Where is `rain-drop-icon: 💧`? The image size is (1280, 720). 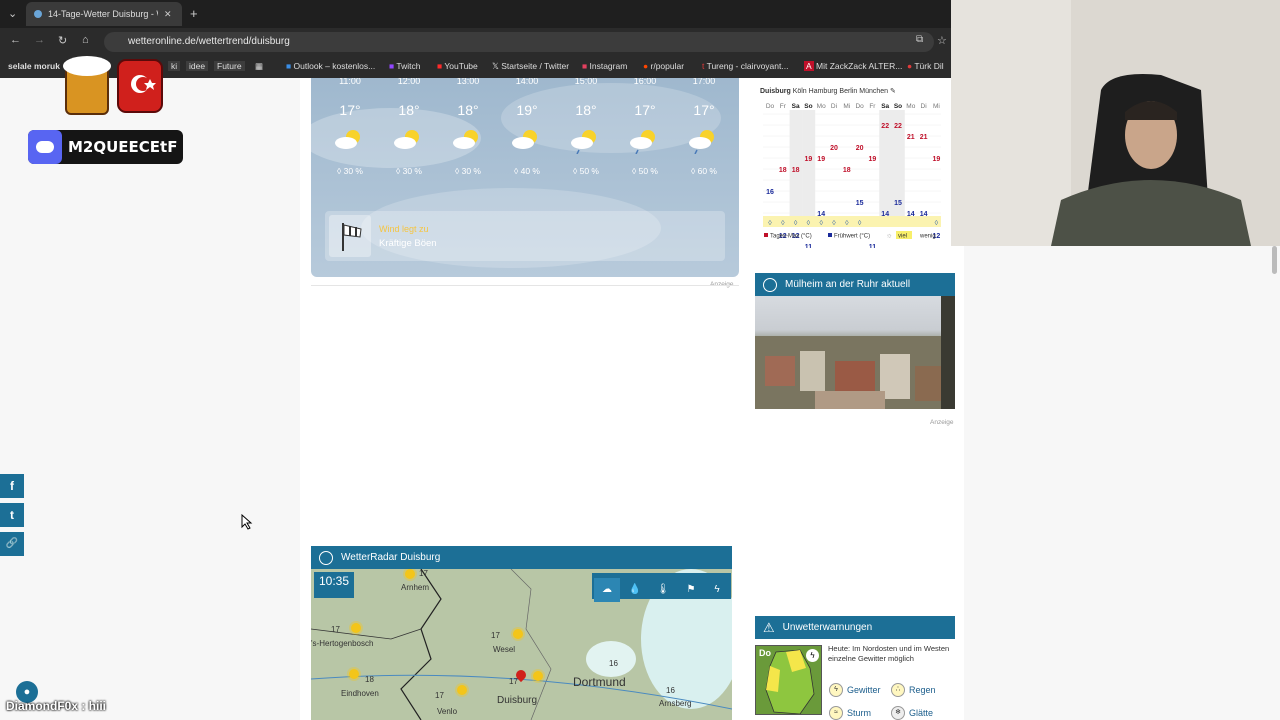 rain-drop-icon: 💧 is located at coordinates (635, 590).